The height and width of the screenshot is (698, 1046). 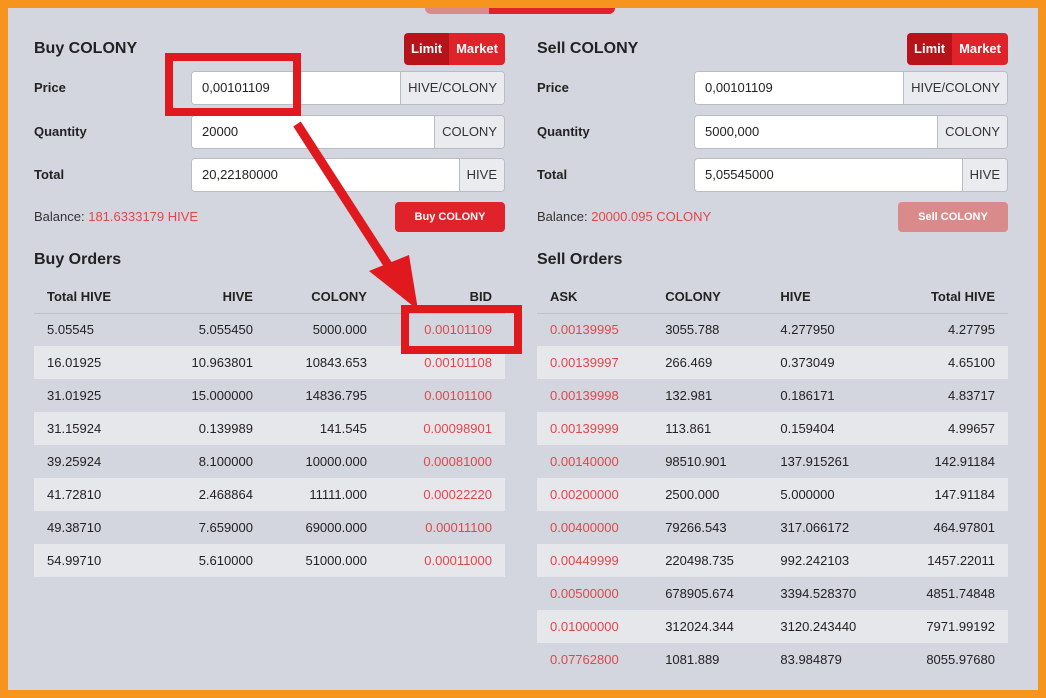 What do you see at coordinates (980, 49) in the screenshot?
I see `sell-market-button: Market` at bounding box center [980, 49].